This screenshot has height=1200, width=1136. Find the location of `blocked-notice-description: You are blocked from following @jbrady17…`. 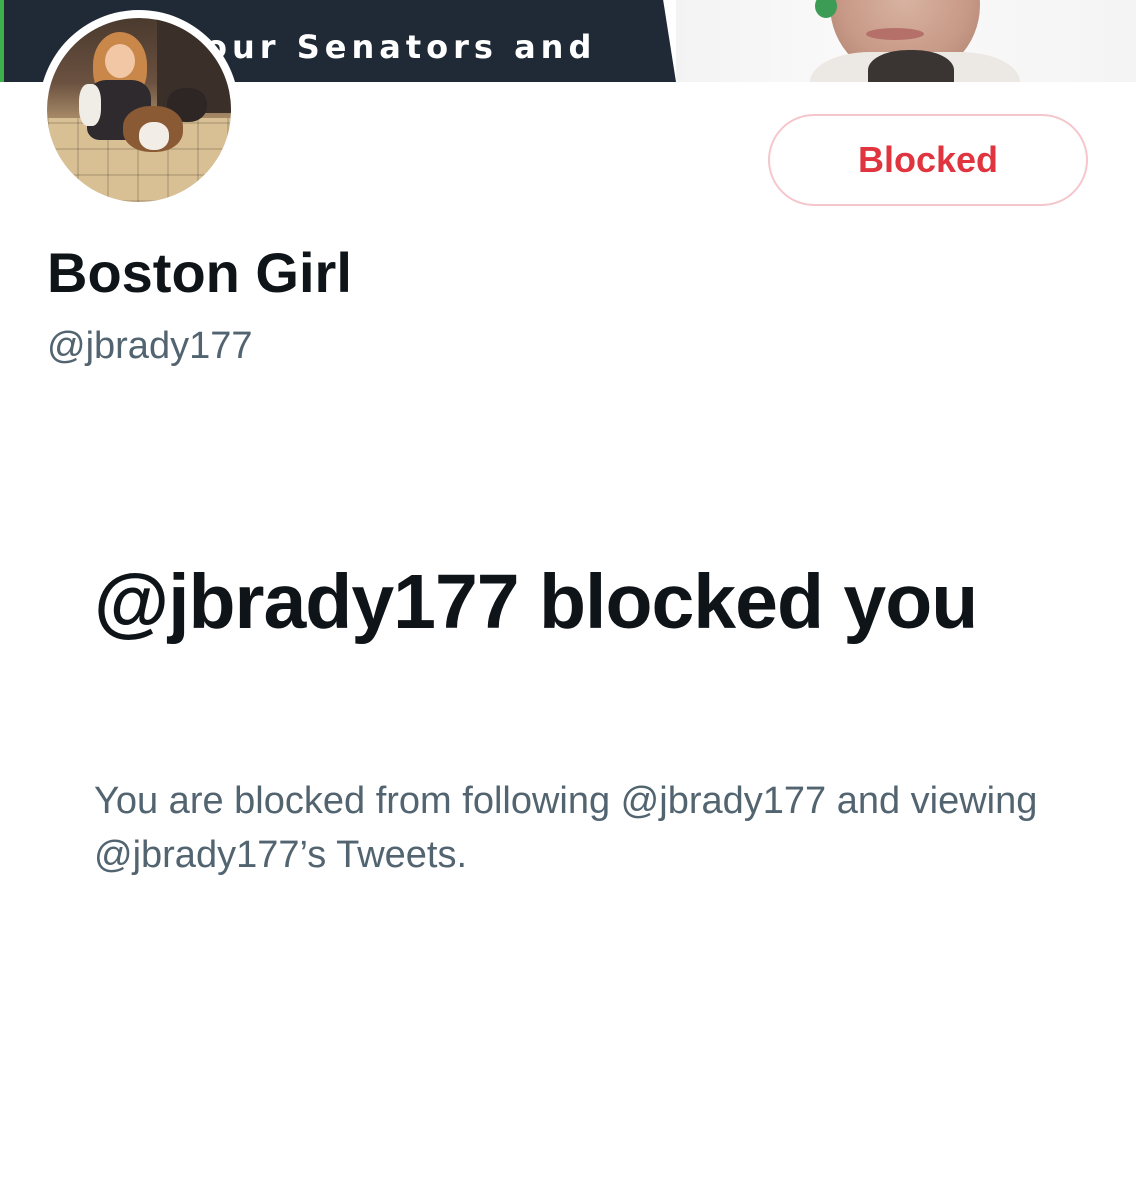

blocked-notice-description: You are blocked from following @jbrady17… is located at coordinates (566, 828).